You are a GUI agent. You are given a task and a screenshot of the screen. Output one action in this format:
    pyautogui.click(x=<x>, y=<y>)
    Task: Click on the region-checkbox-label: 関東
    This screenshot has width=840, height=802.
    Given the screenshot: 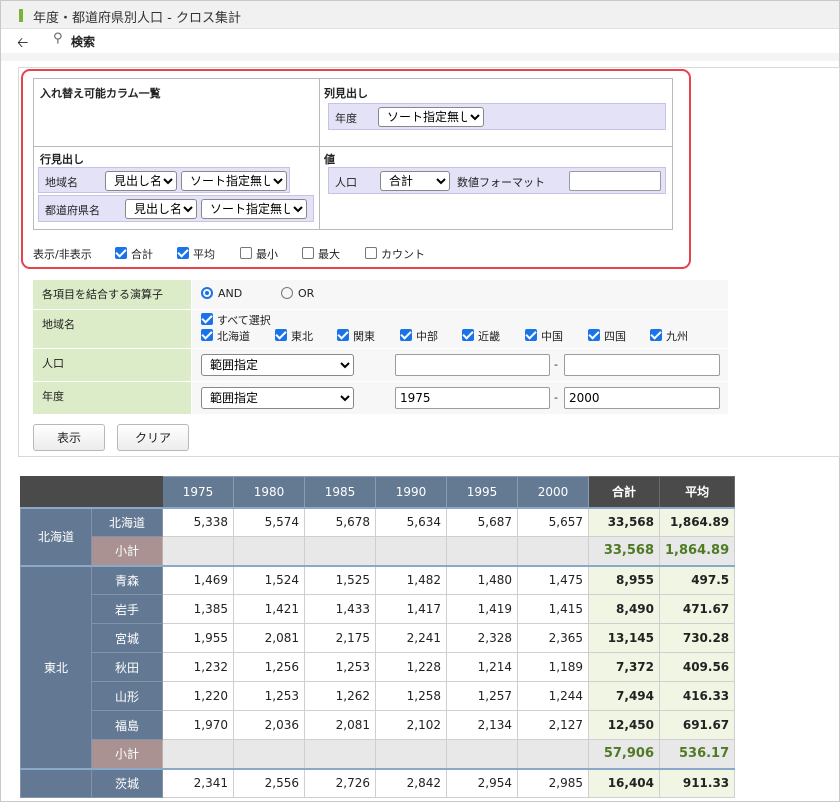 What is the action you would take?
    pyautogui.click(x=364, y=336)
    